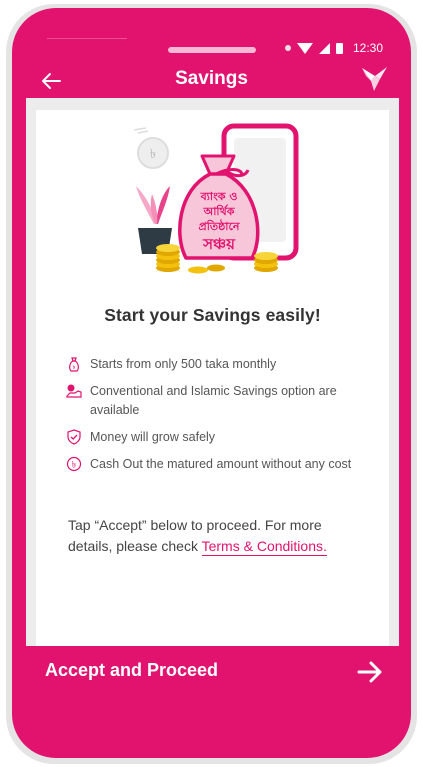 Image resolution: width=423 pixels, height=767 pixels. I want to click on bag-text-line-4: সঞ্চয়, so click(219, 244).